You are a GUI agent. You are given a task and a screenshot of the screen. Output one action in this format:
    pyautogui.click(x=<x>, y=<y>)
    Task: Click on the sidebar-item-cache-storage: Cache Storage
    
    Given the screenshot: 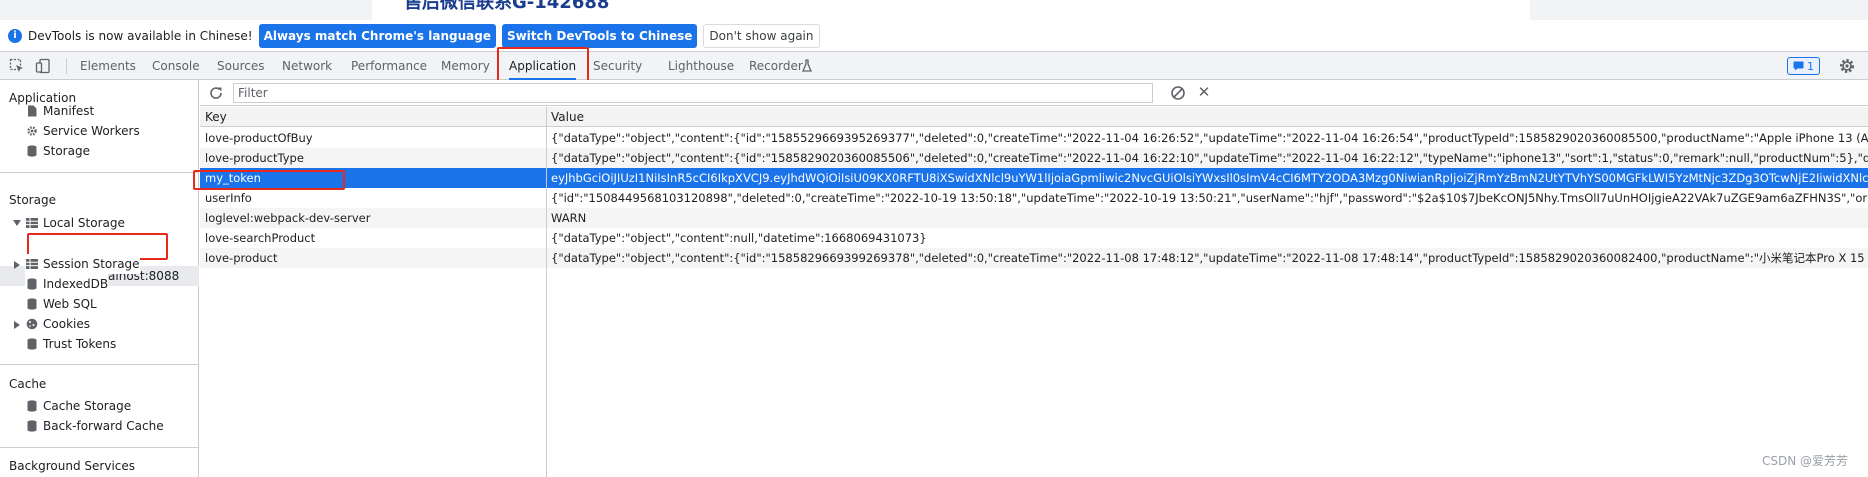 What is the action you would take?
    pyautogui.click(x=78, y=406)
    